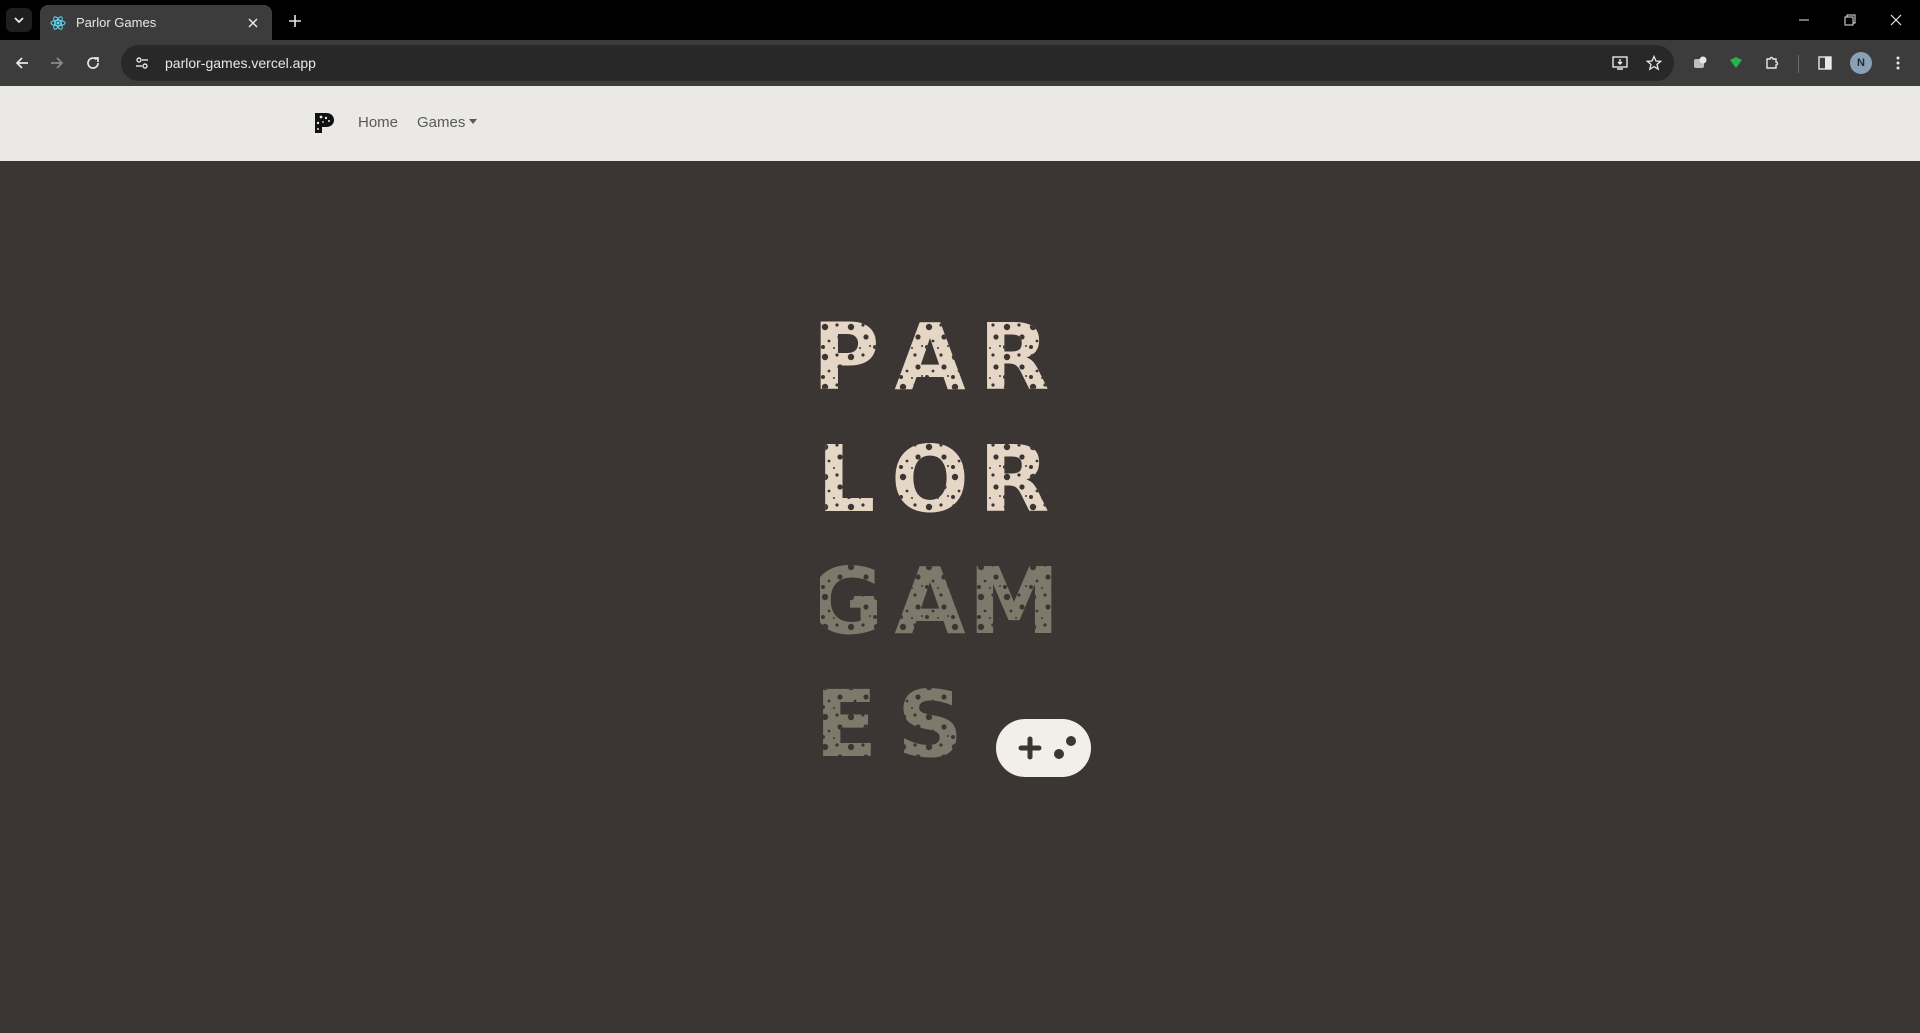  What do you see at coordinates (850, 366) in the screenshot?
I see `hero-letter-texture: P` at bounding box center [850, 366].